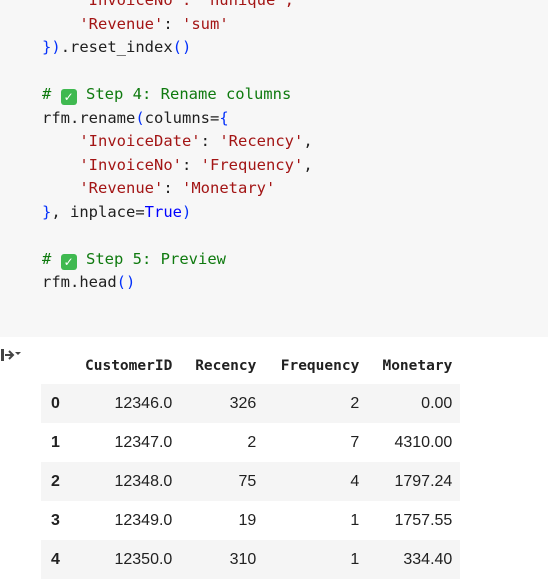  I want to click on code-line: # ✓ Step 4: Rename columns, so click(177, 95).